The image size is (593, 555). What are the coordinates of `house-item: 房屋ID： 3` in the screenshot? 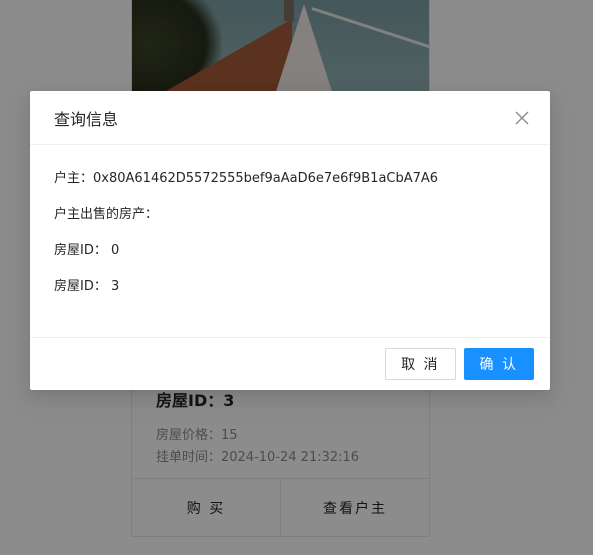 It's located at (87, 286).